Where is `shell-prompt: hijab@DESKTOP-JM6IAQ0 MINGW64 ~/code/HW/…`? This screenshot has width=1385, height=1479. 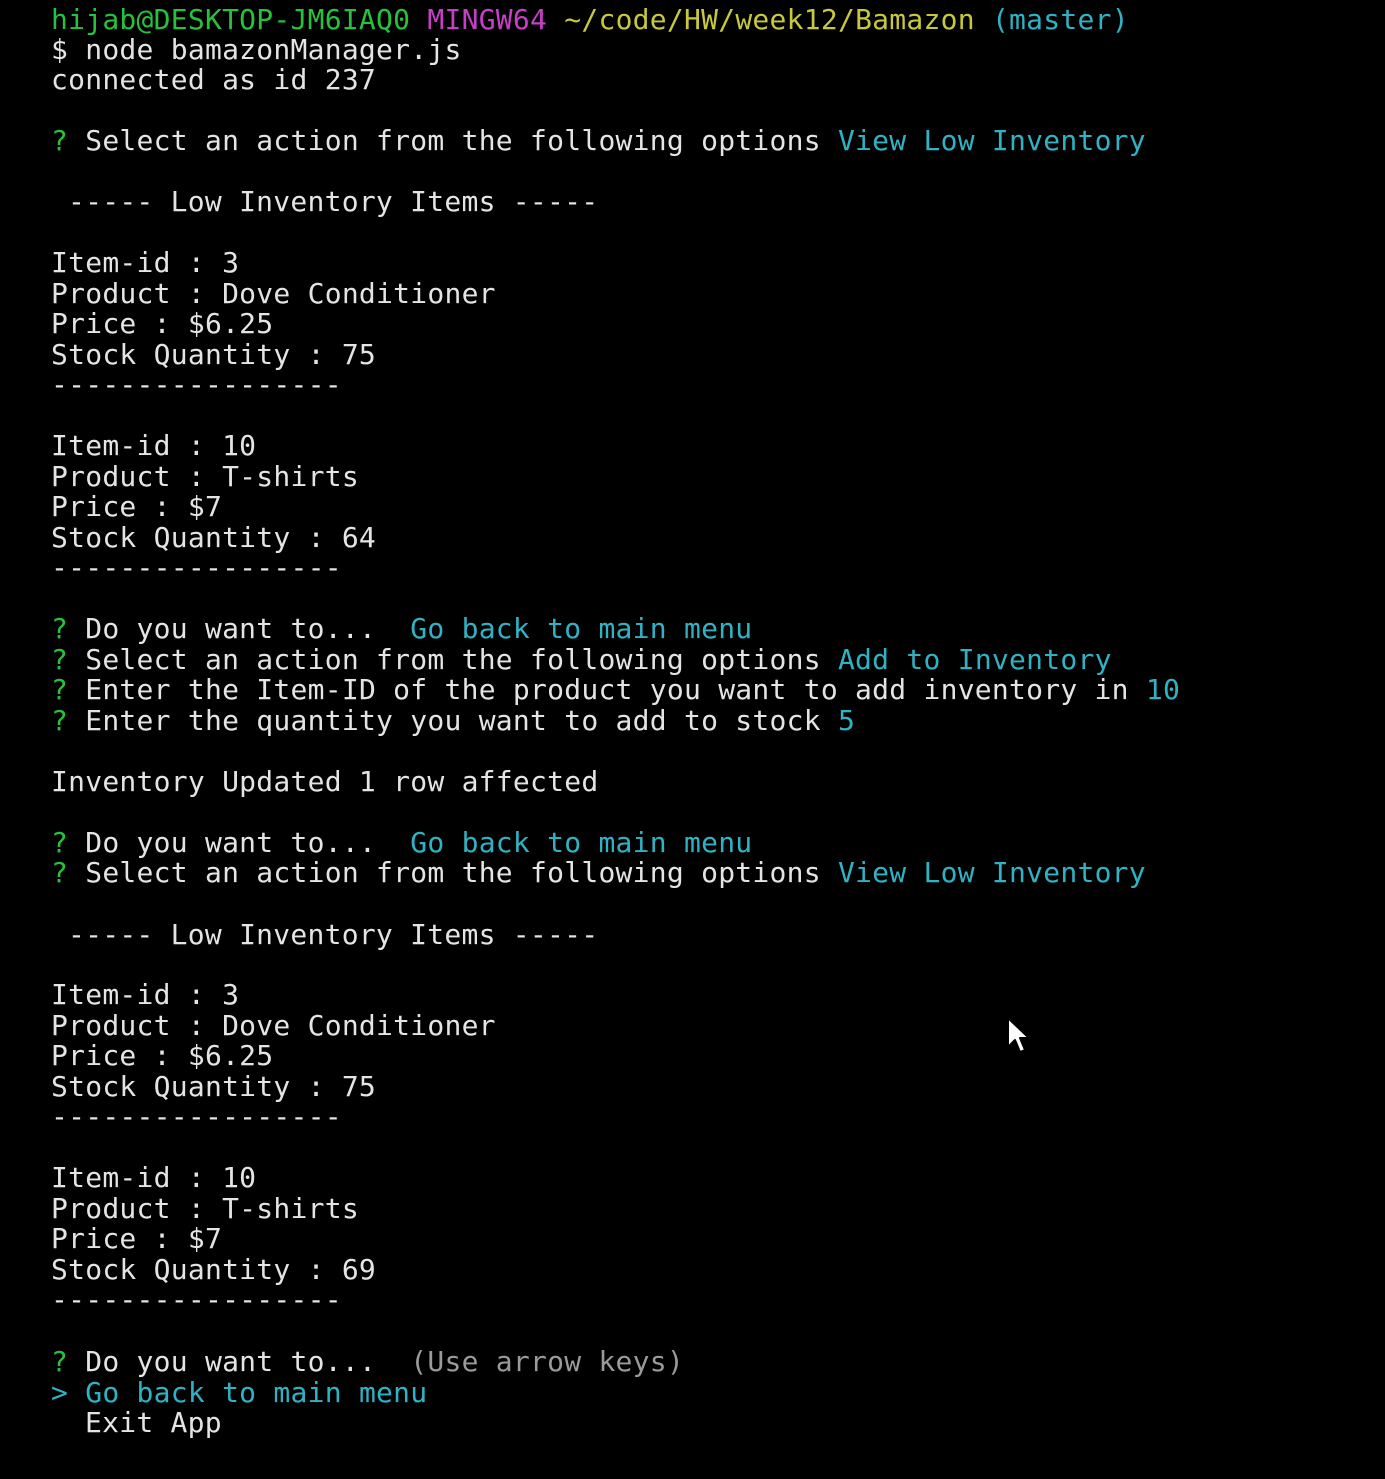
shell-prompt: hijab@DESKTOP-JM6IAQ0 MINGW64 ~/code/HW/… is located at coordinates (590, 20).